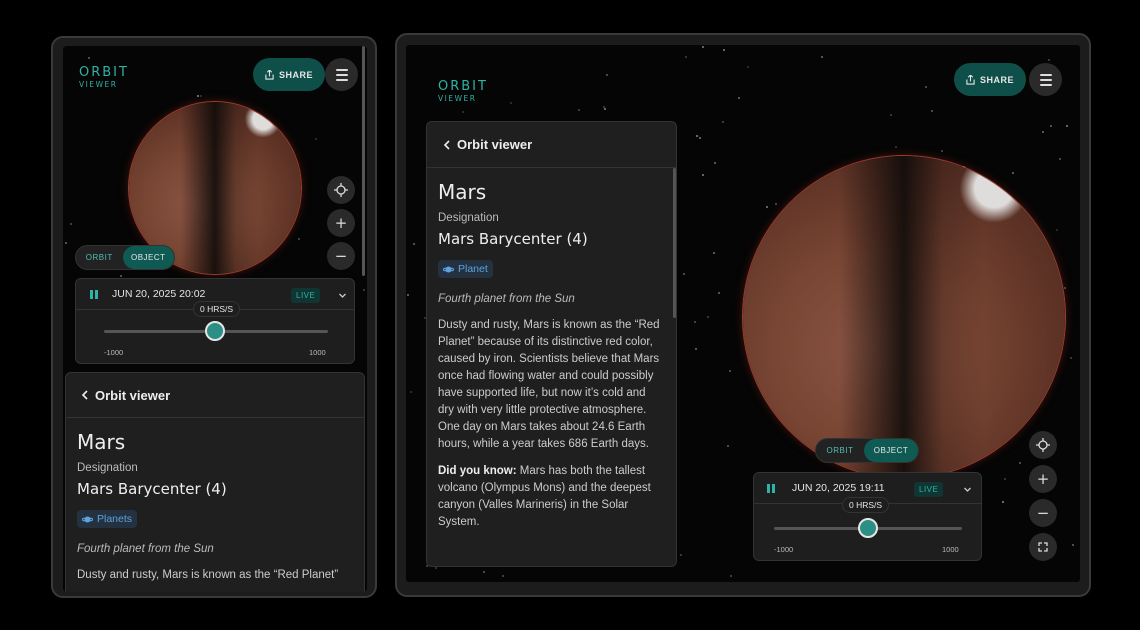 This screenshot has width=1140, height=630. What do you see at coordinates (1043, 547) in the screenshot?
I see `fullscreen-button` at bounding box center [1043, 547].